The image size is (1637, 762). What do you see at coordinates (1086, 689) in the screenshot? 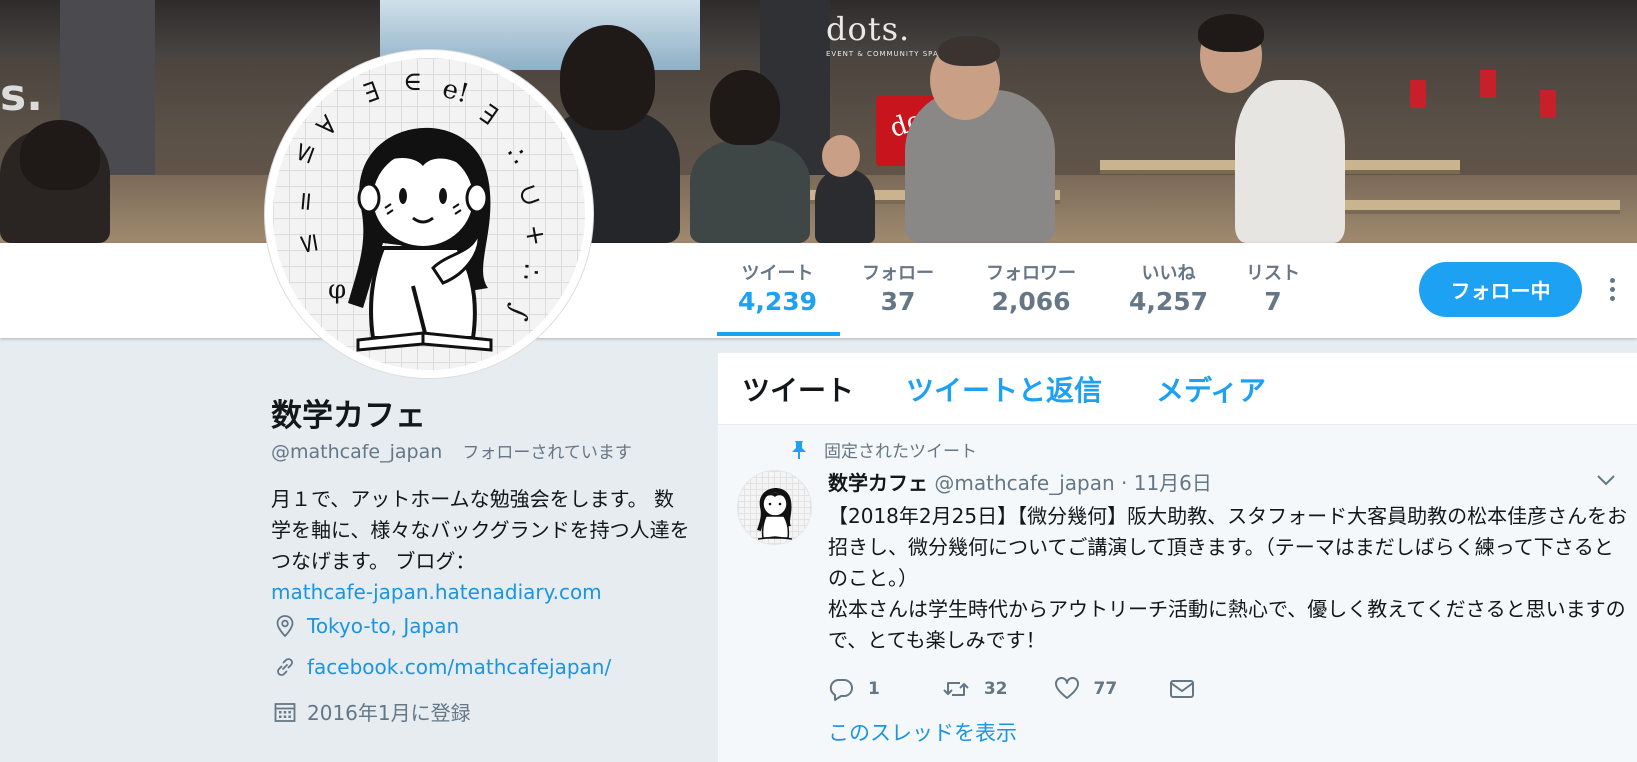
I see `like-button: 77` at bounding box center [1086, 689].